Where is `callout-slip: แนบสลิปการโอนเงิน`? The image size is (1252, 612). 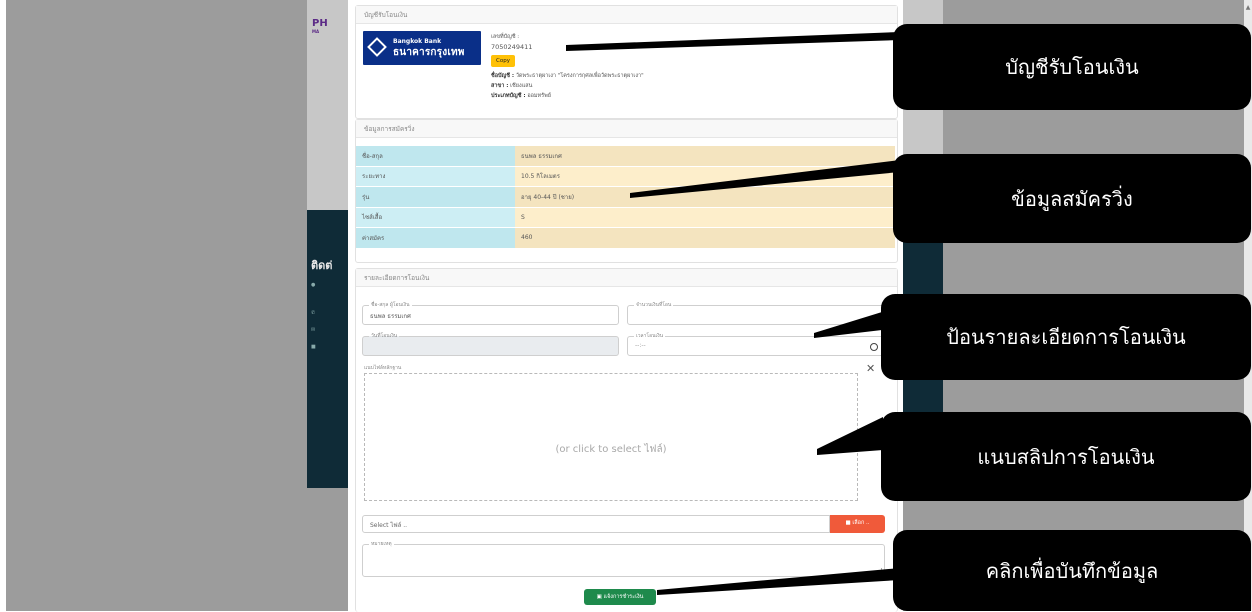 callout-slip: แนบสลิปการโอนเงิน is located at coordinates (1066, 456).